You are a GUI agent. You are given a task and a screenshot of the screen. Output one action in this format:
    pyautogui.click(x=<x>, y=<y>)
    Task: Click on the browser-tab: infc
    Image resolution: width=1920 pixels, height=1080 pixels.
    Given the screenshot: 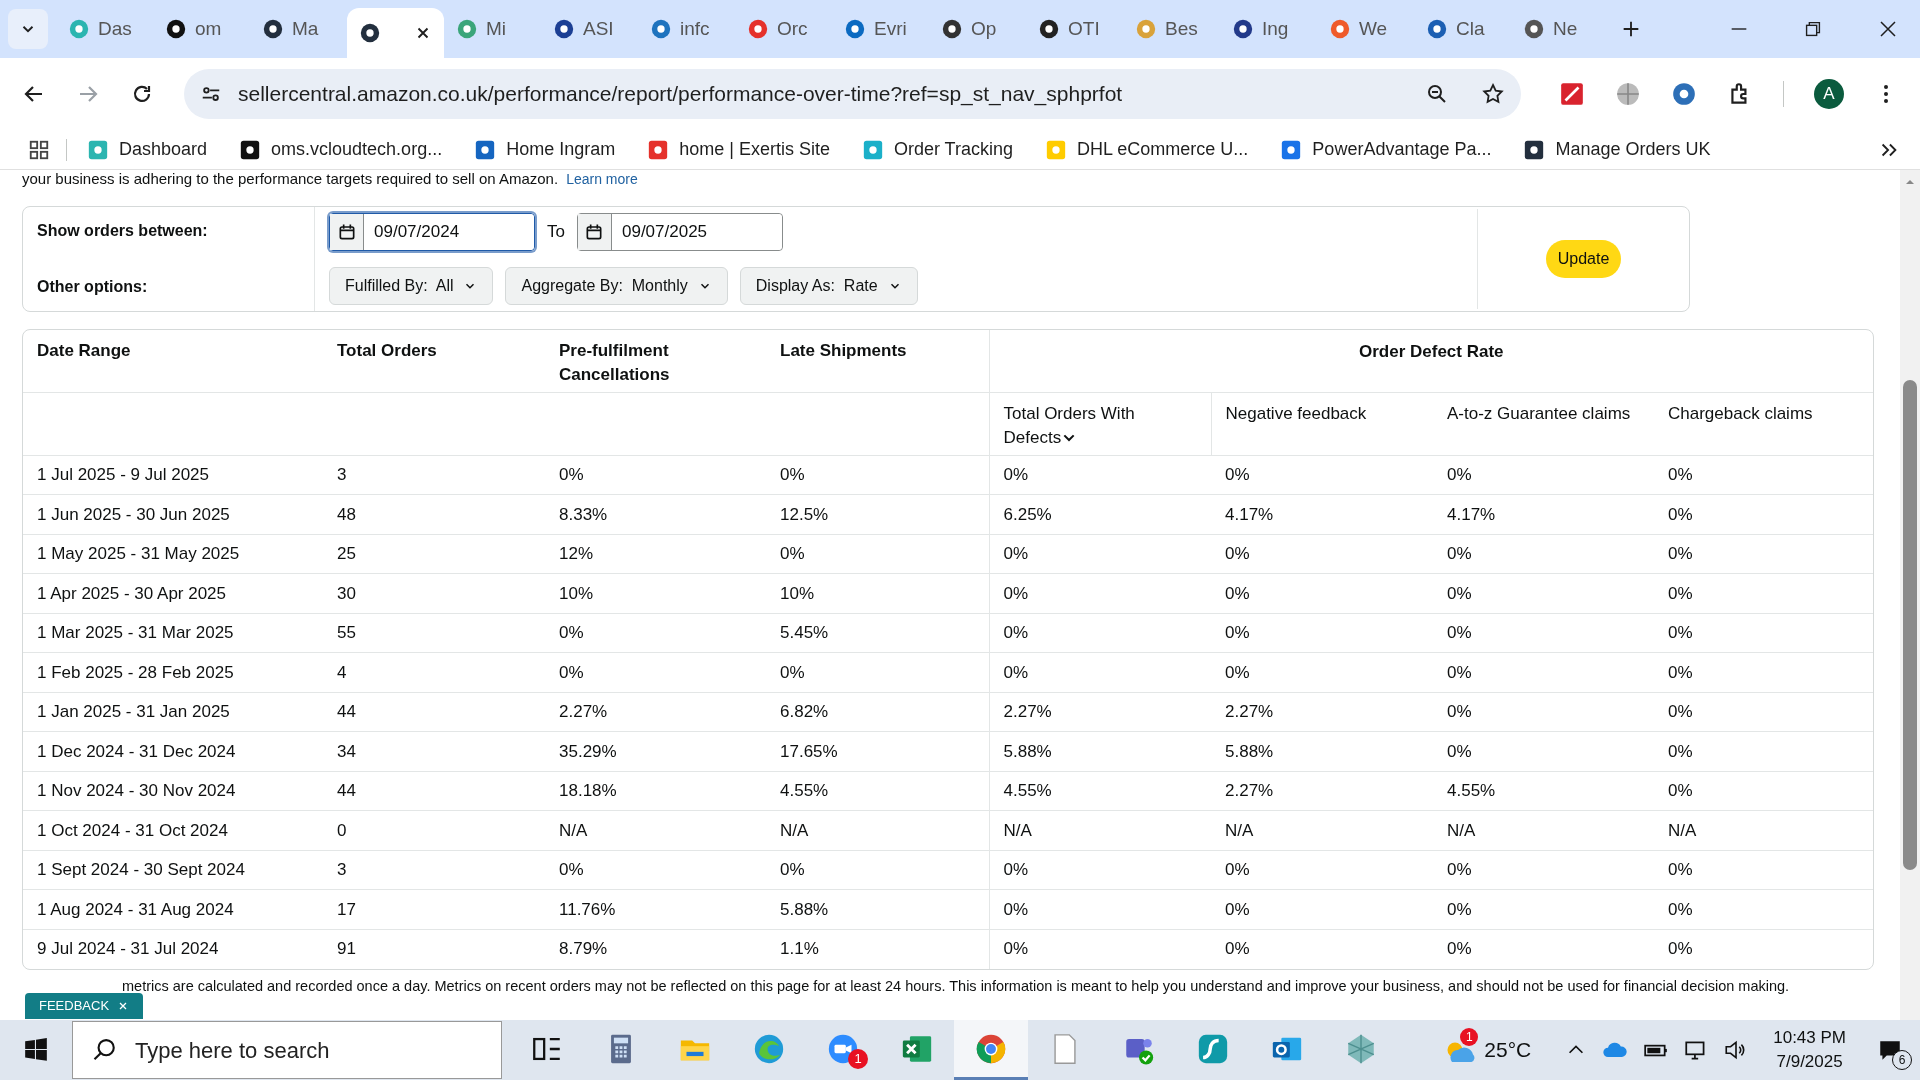 What is the action you would take?
    pyautogui.click(x=686, y=29)
    